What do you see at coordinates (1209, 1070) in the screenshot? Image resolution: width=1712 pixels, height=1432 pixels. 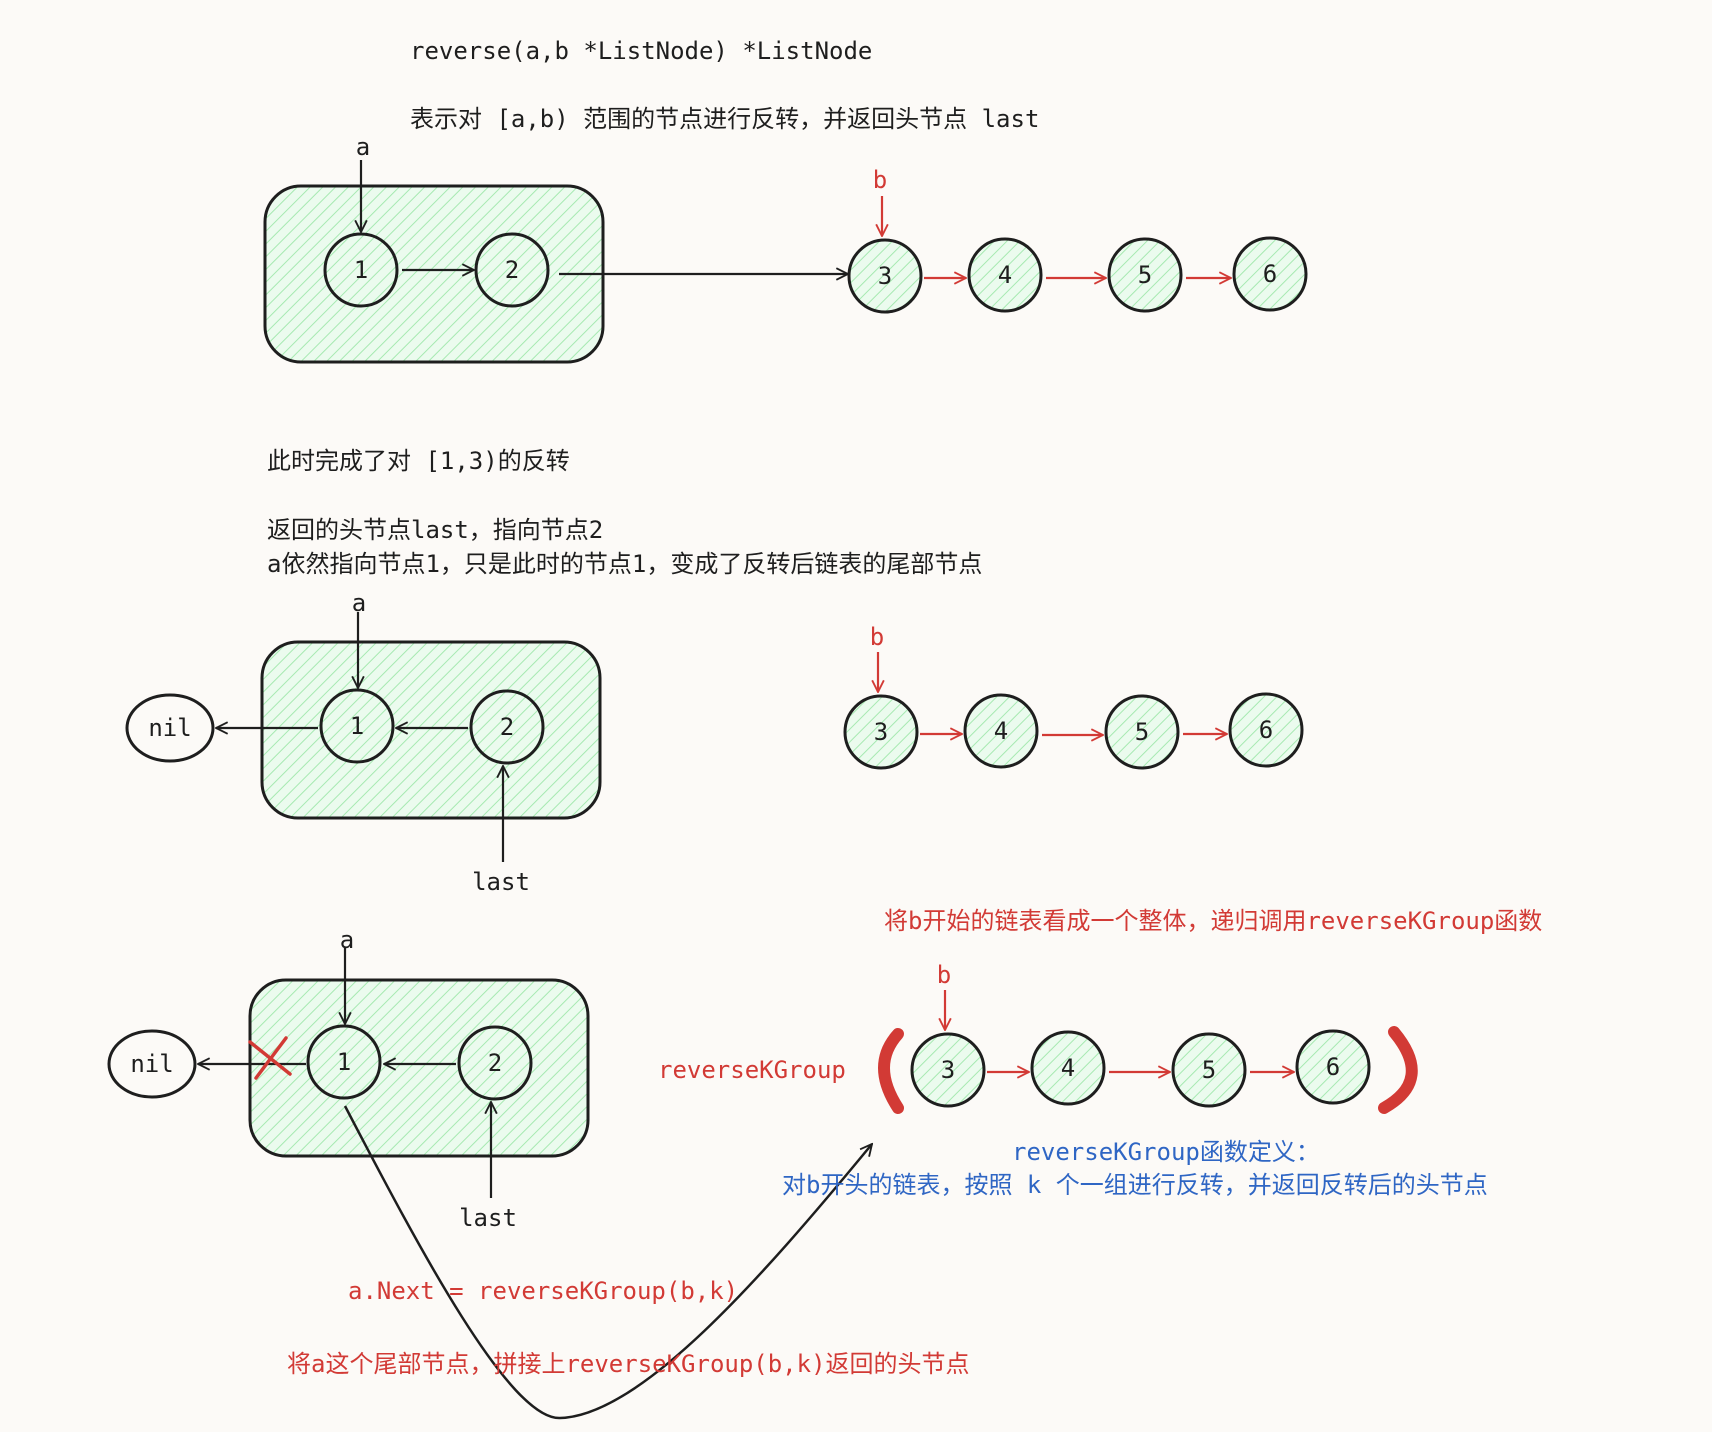 I see `d3-node-5-label: 5` at bounding box center [1209, 1070].